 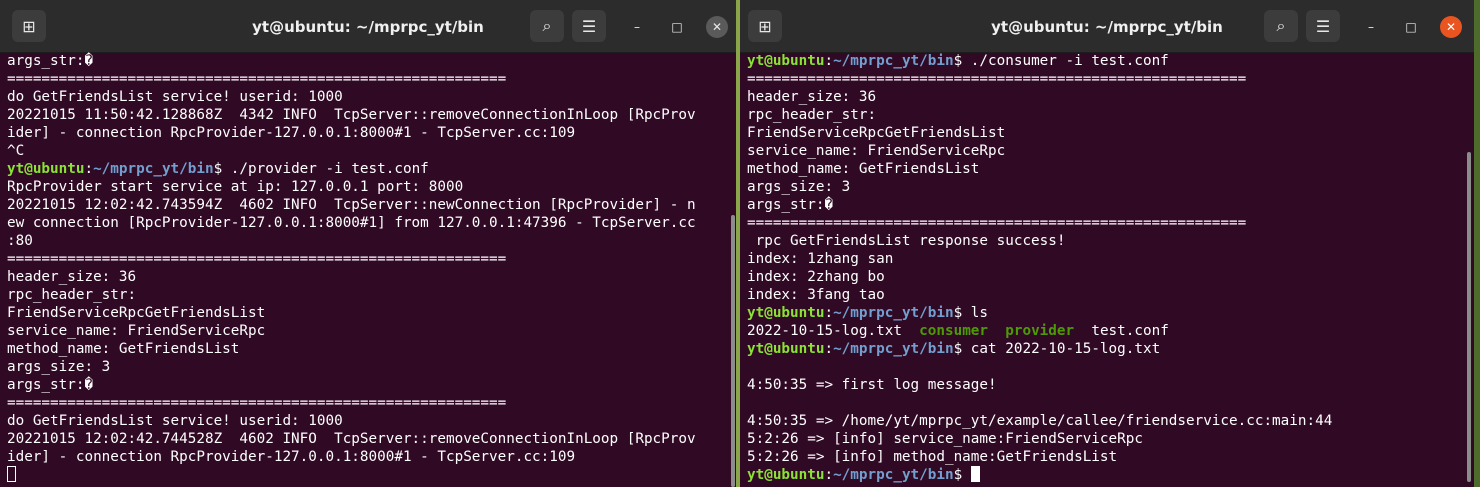 What do you see at coordinates (1065, 61) in the screenshot?
I see `command-text: ./consumer -i test.conf` at bounding box center [1065, 61].